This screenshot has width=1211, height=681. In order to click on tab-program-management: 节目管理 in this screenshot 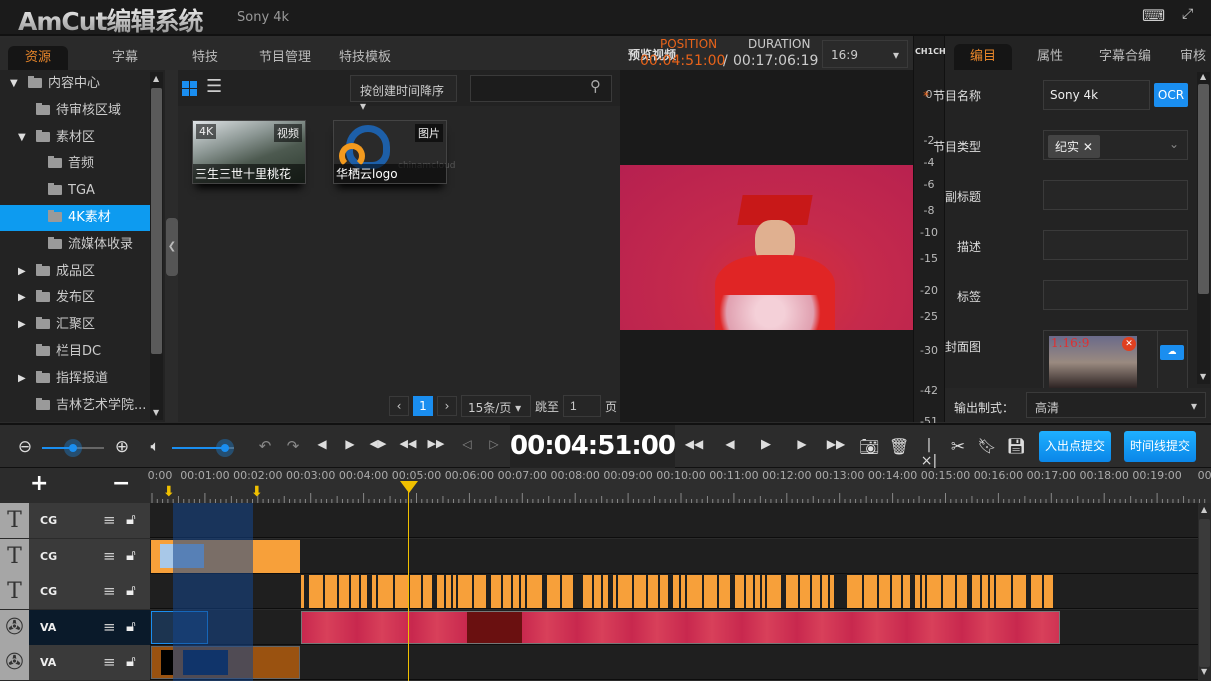, I will do `click(285, 58)`.